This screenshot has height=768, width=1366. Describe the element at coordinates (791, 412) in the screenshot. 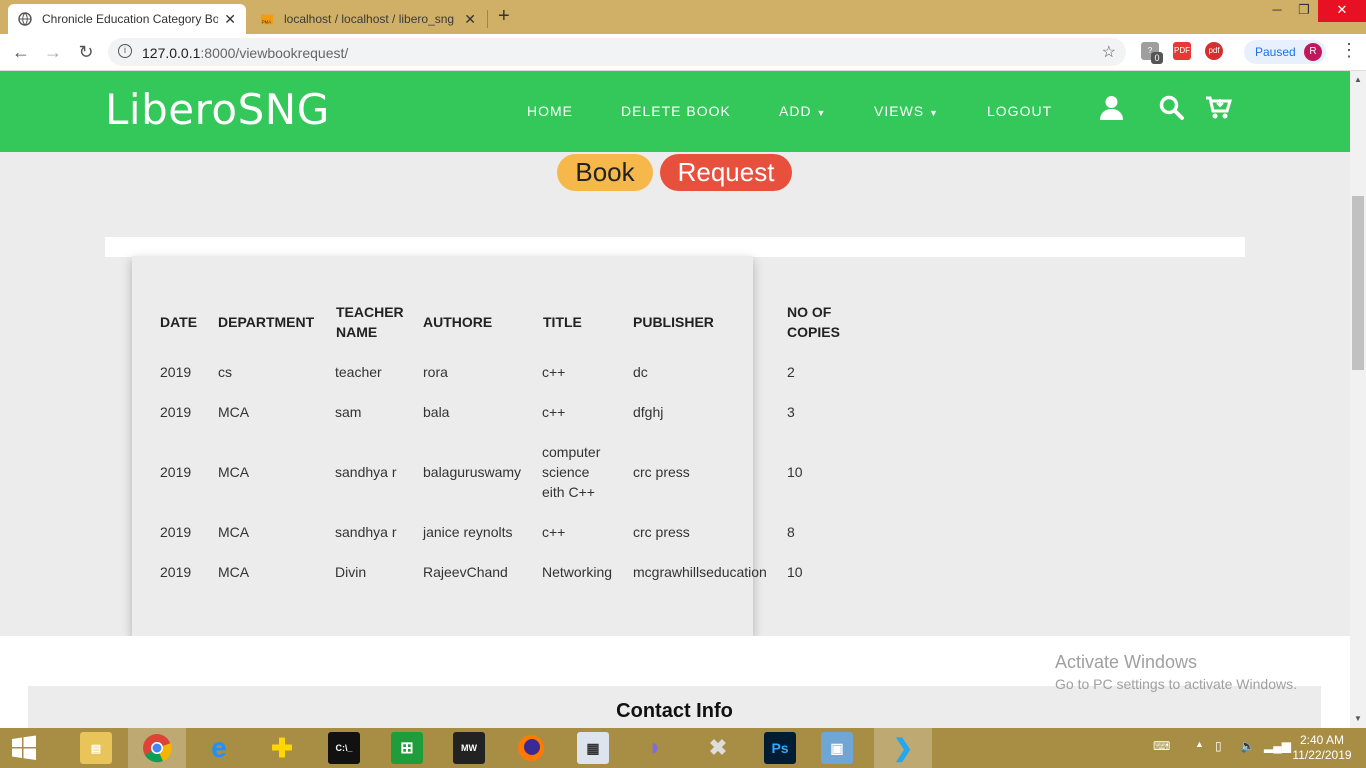

I see `cell-copies: 3` at that location.